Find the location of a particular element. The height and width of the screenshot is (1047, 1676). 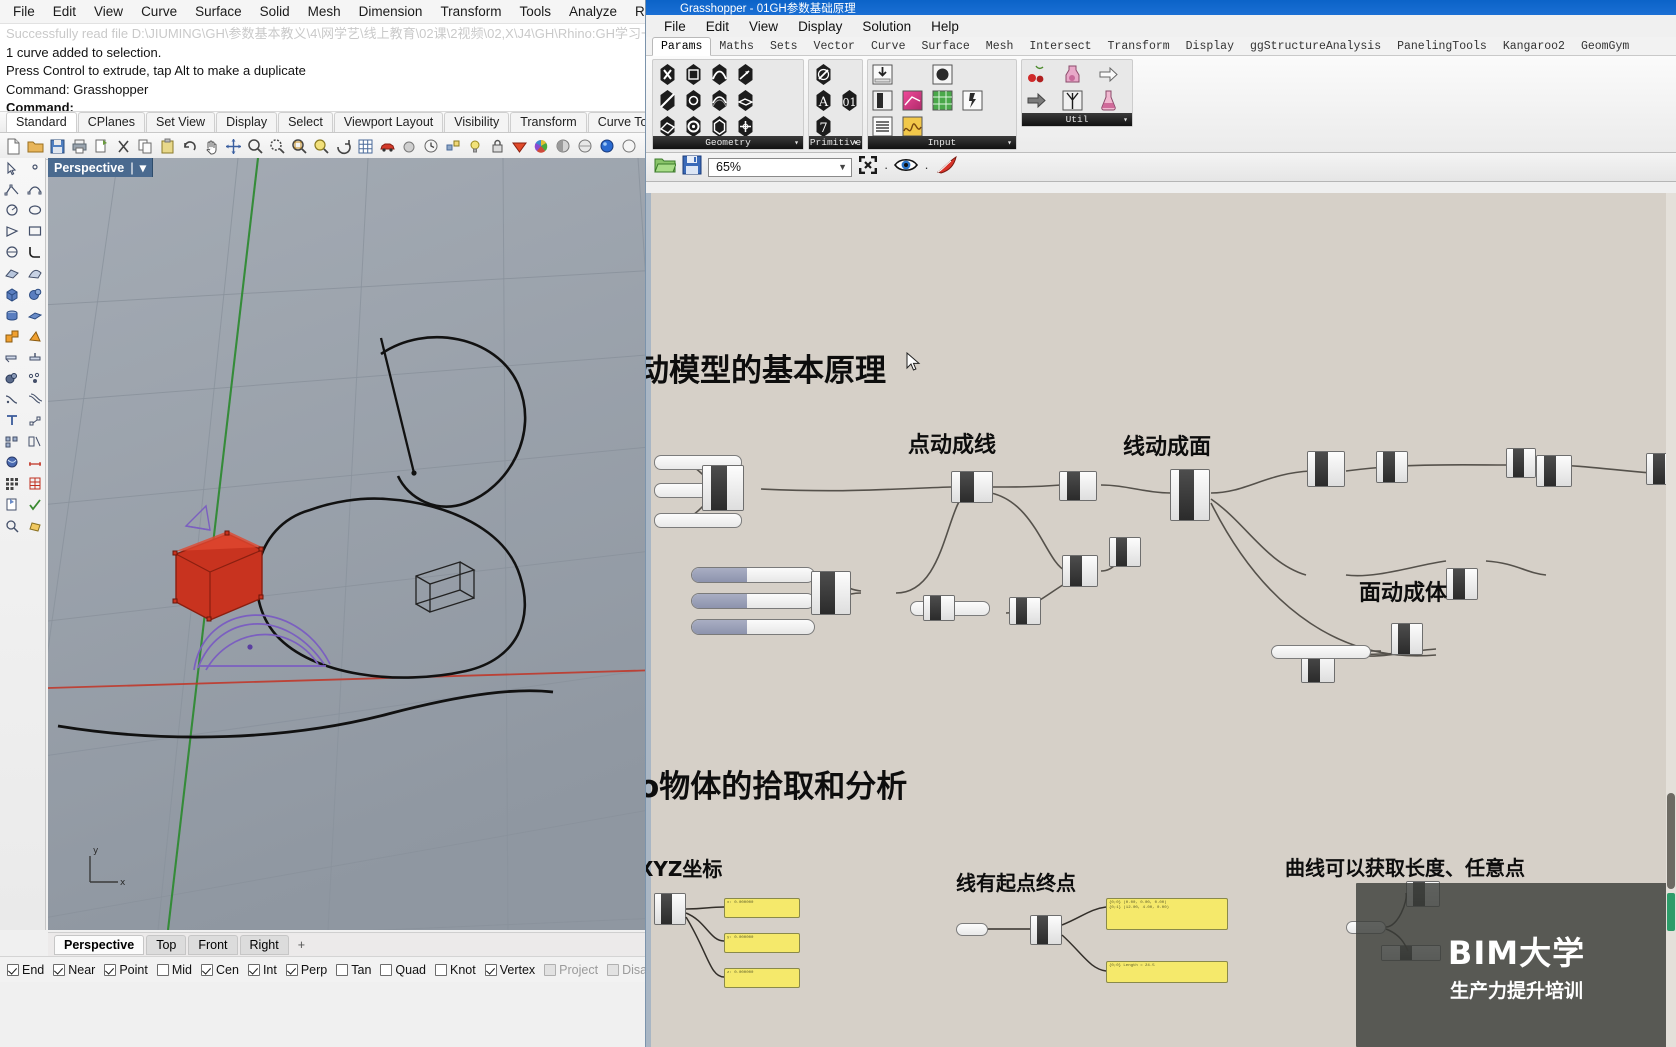

osnap-cen-checkbox is located at coordinates (207, 969).